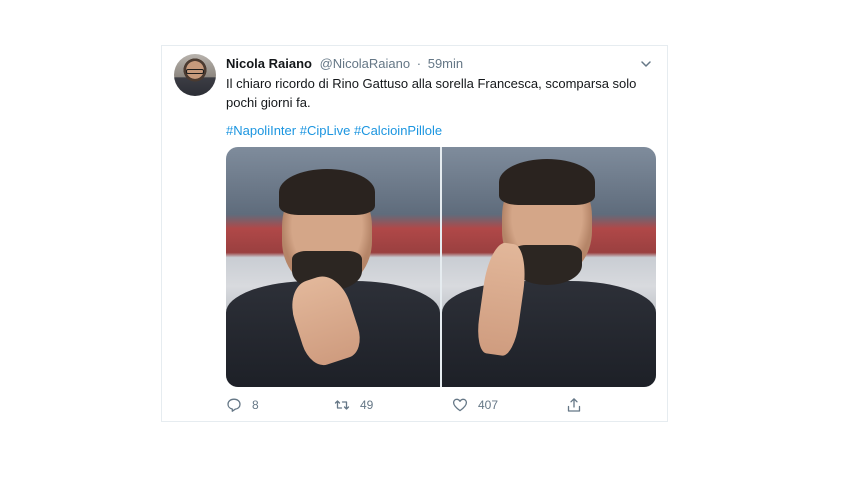 The height and width of the screenshot is (480, 854). I want to click on tweet-time: 59min, so click(445, 63).